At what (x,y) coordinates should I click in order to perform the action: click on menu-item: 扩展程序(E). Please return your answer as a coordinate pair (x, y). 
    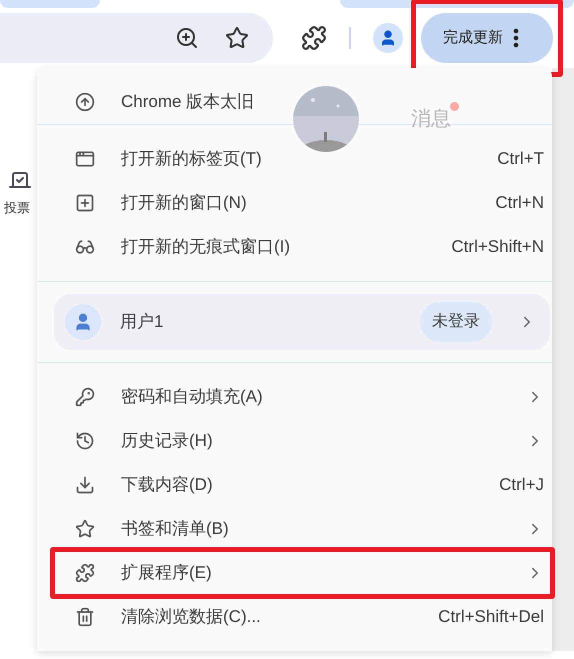
    Looking at the image, I should click on (294, 573).